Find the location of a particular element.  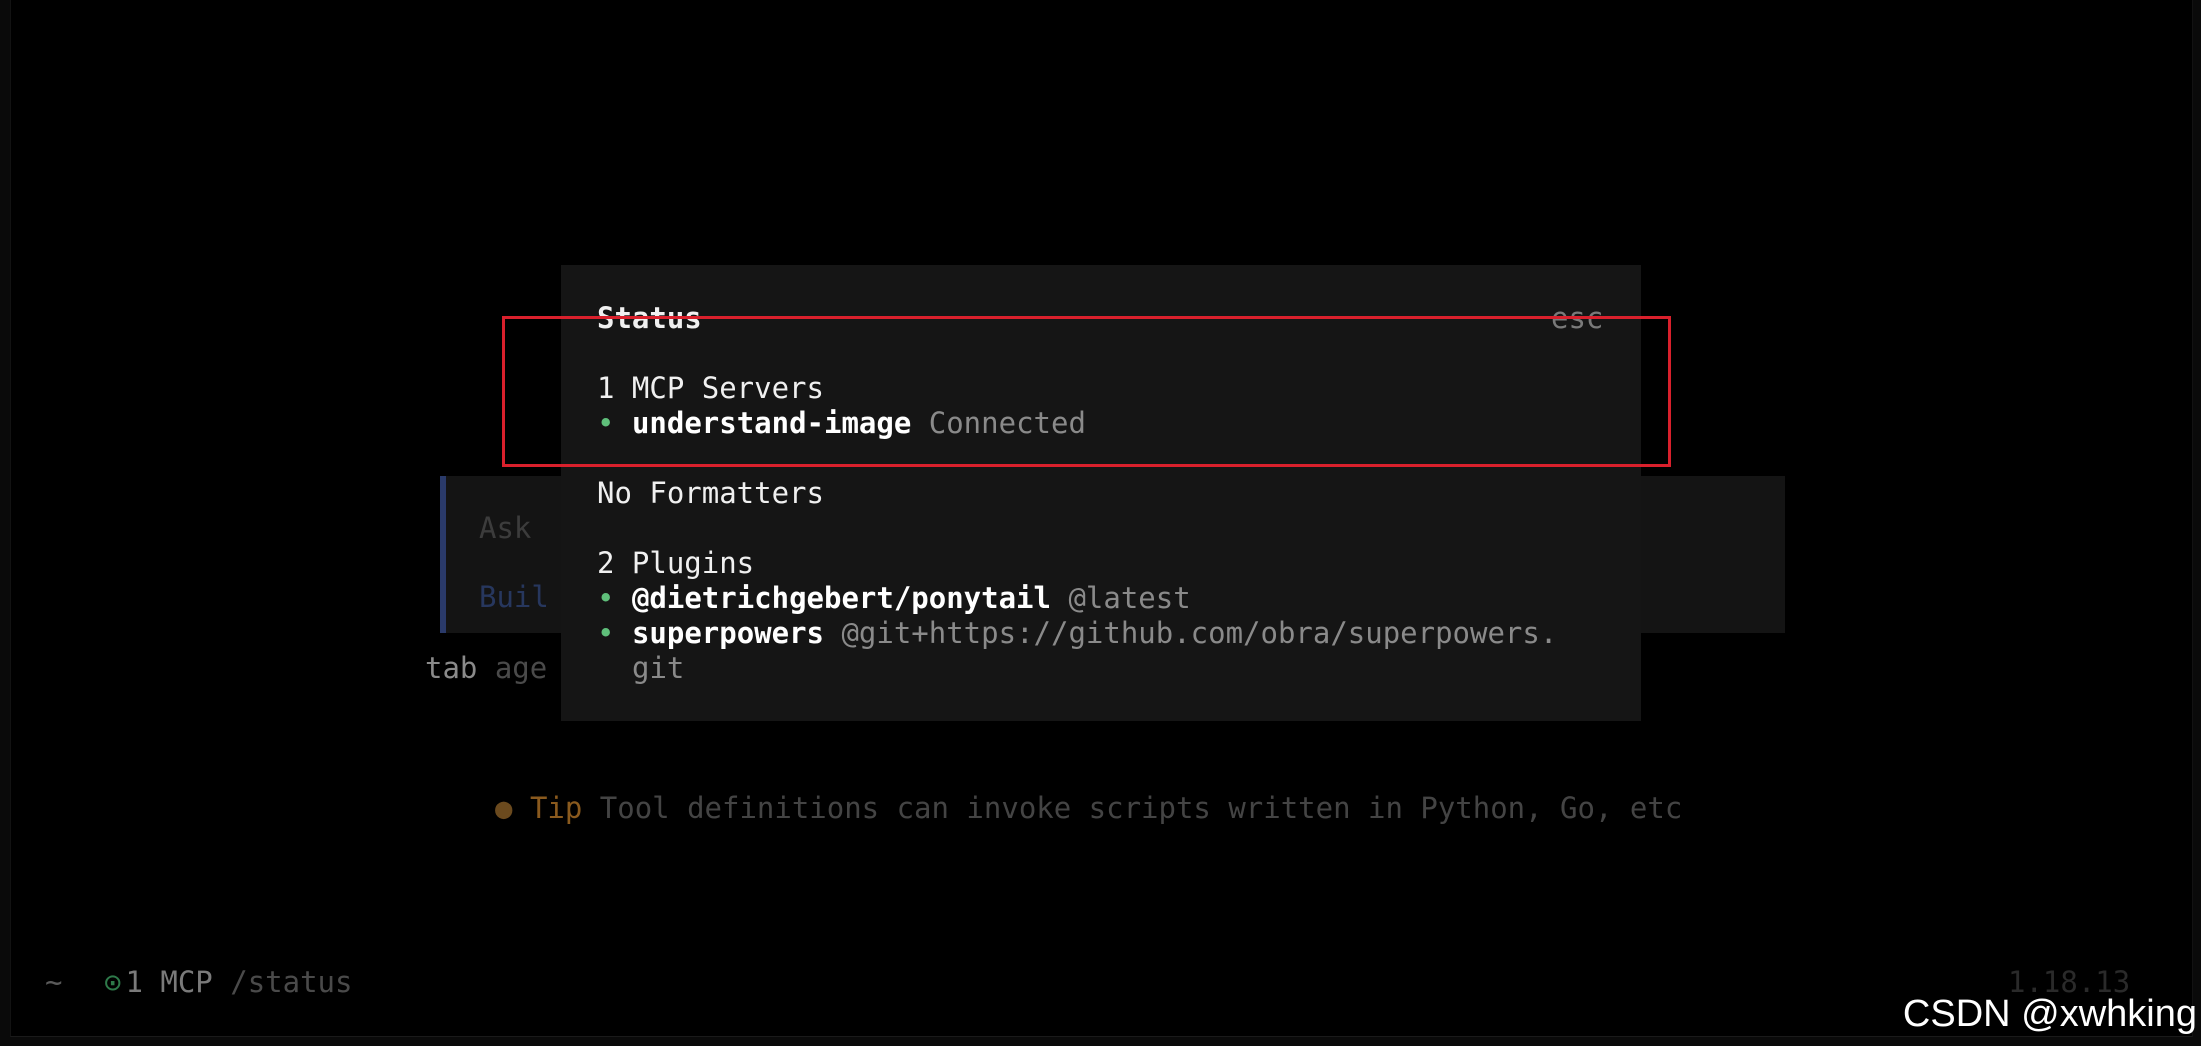

plugin-version-continued: git is located at coordinates (658, 668).